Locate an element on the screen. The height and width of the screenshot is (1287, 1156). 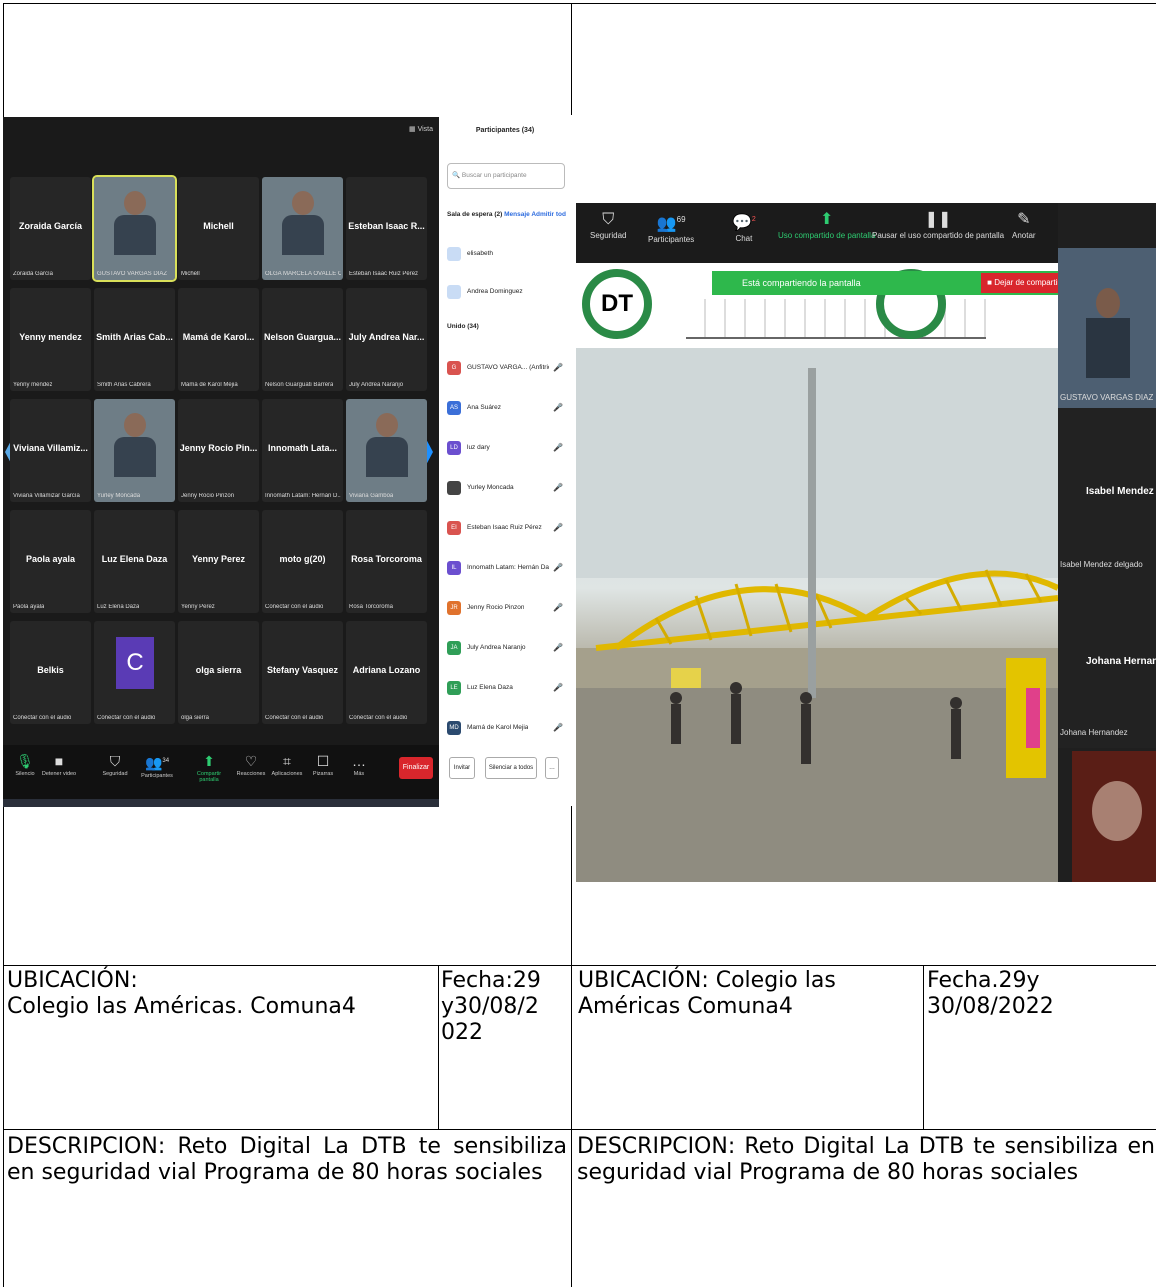
participant-list-item: LE Luz Elena Daza 🎤 is located at coordinates (509, 689).